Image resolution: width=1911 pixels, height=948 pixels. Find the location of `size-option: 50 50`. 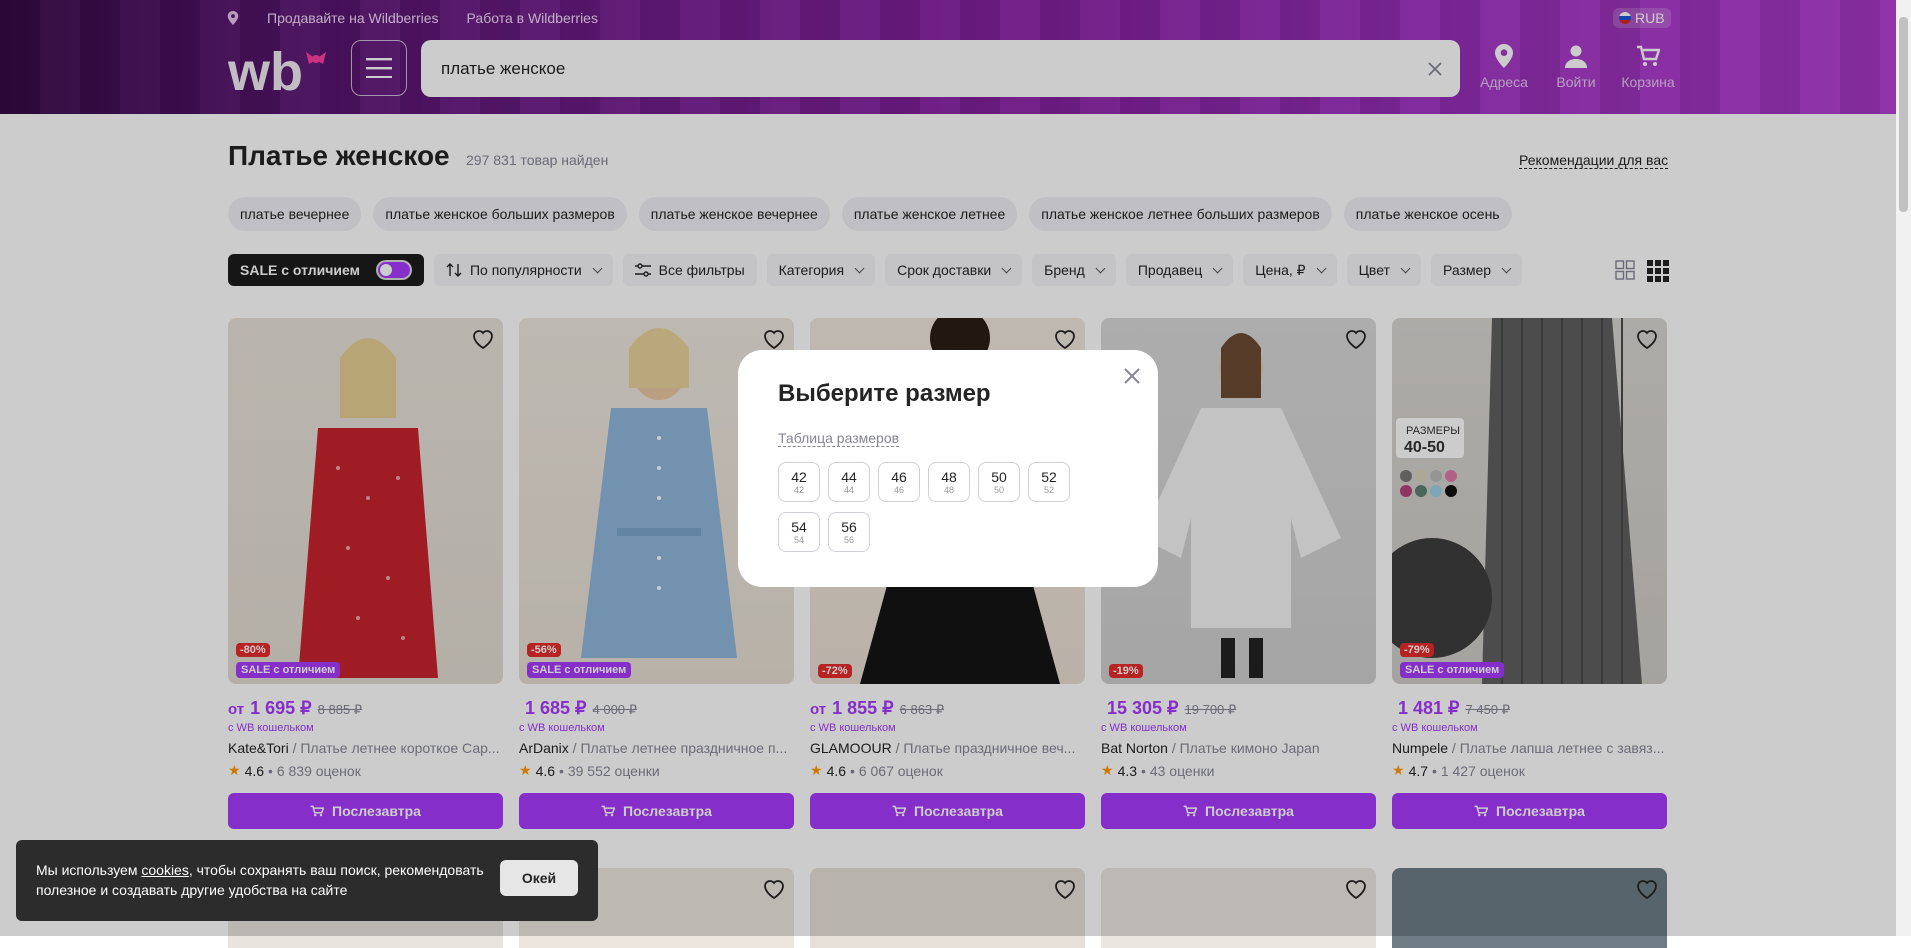

size-option: 50 50 is located at coordinates (999, 482).